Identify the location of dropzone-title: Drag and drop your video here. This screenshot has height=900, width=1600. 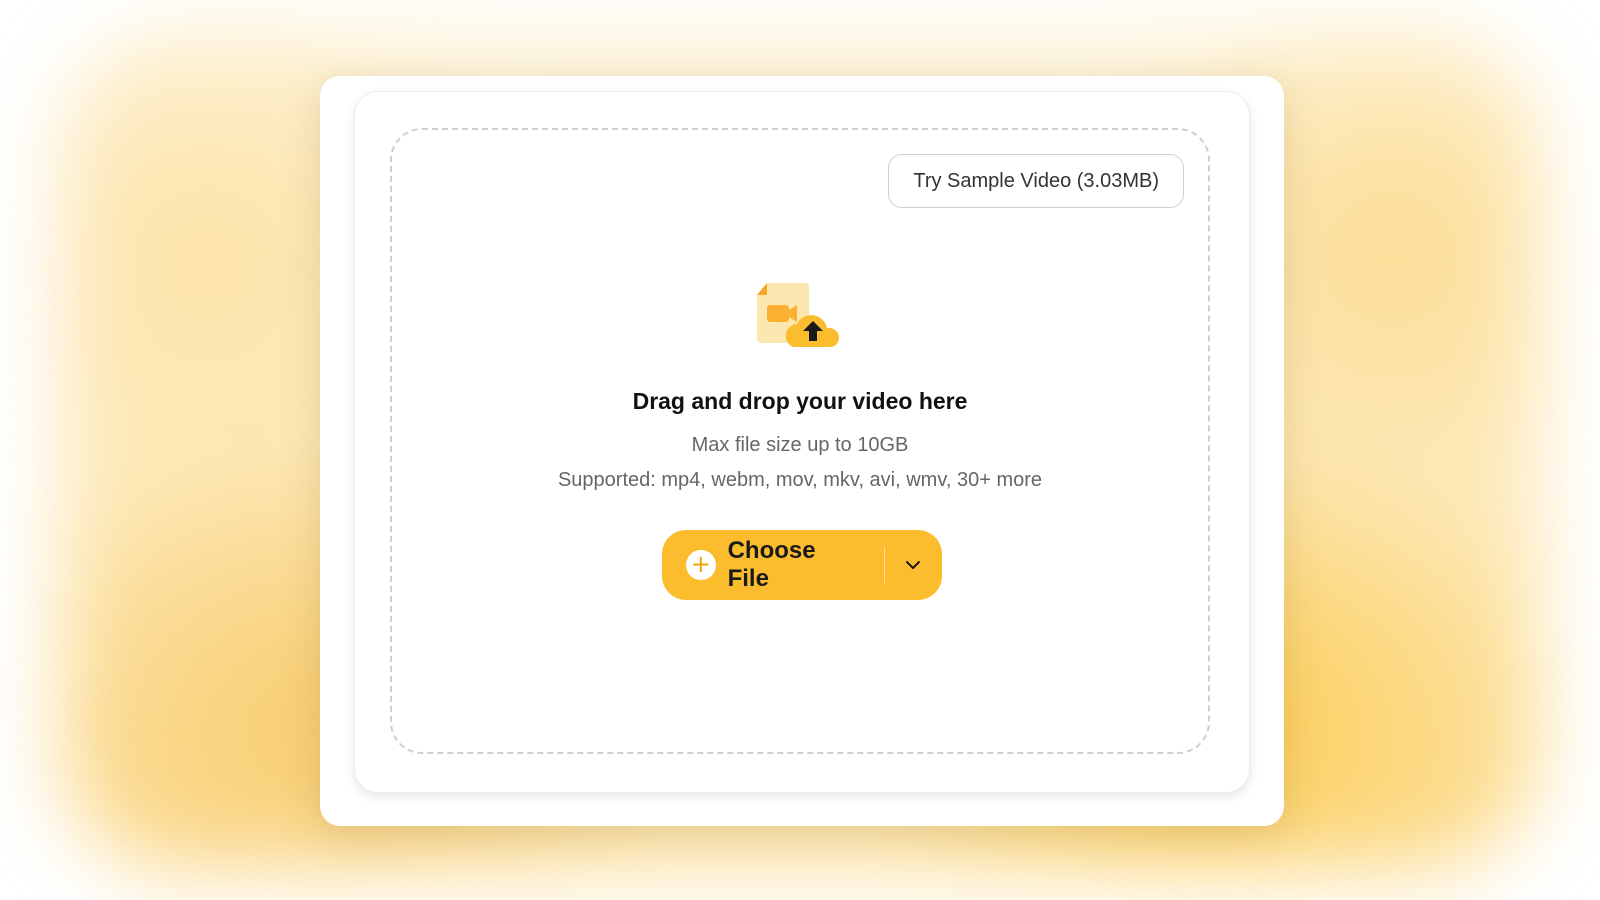
(800, 401).